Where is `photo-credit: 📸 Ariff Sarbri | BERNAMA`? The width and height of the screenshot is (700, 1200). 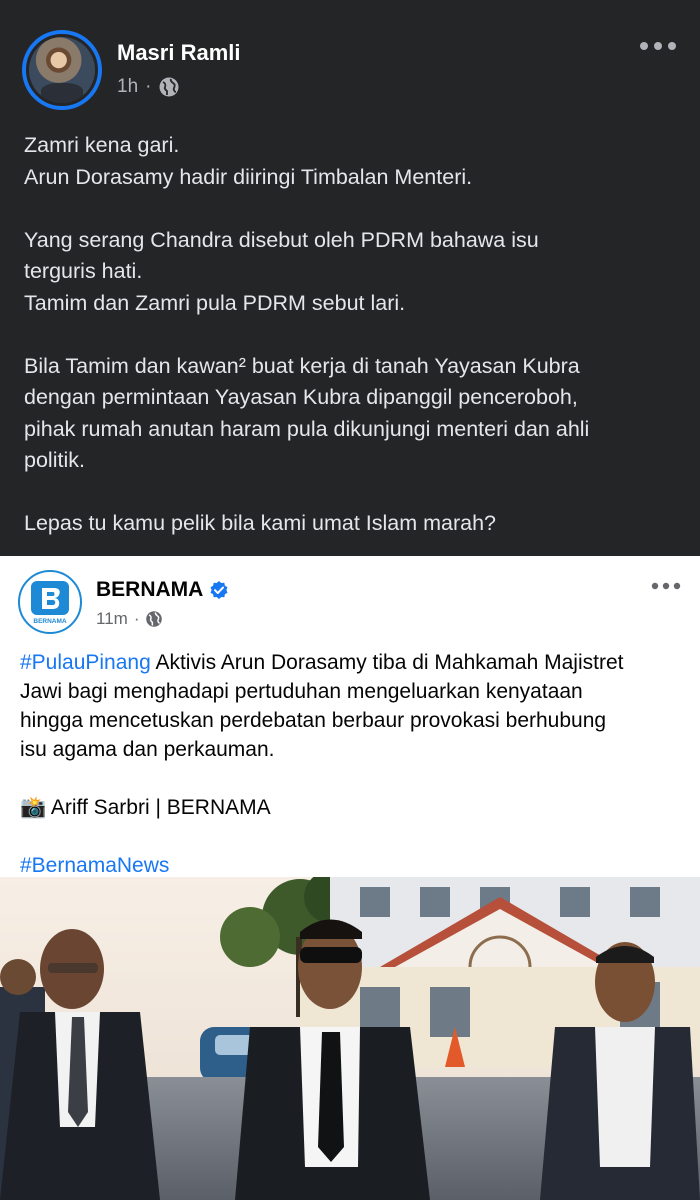 photo-credit: 📸 Ariff Sarbri | BERNAMA is located at coordinates (355, 807).